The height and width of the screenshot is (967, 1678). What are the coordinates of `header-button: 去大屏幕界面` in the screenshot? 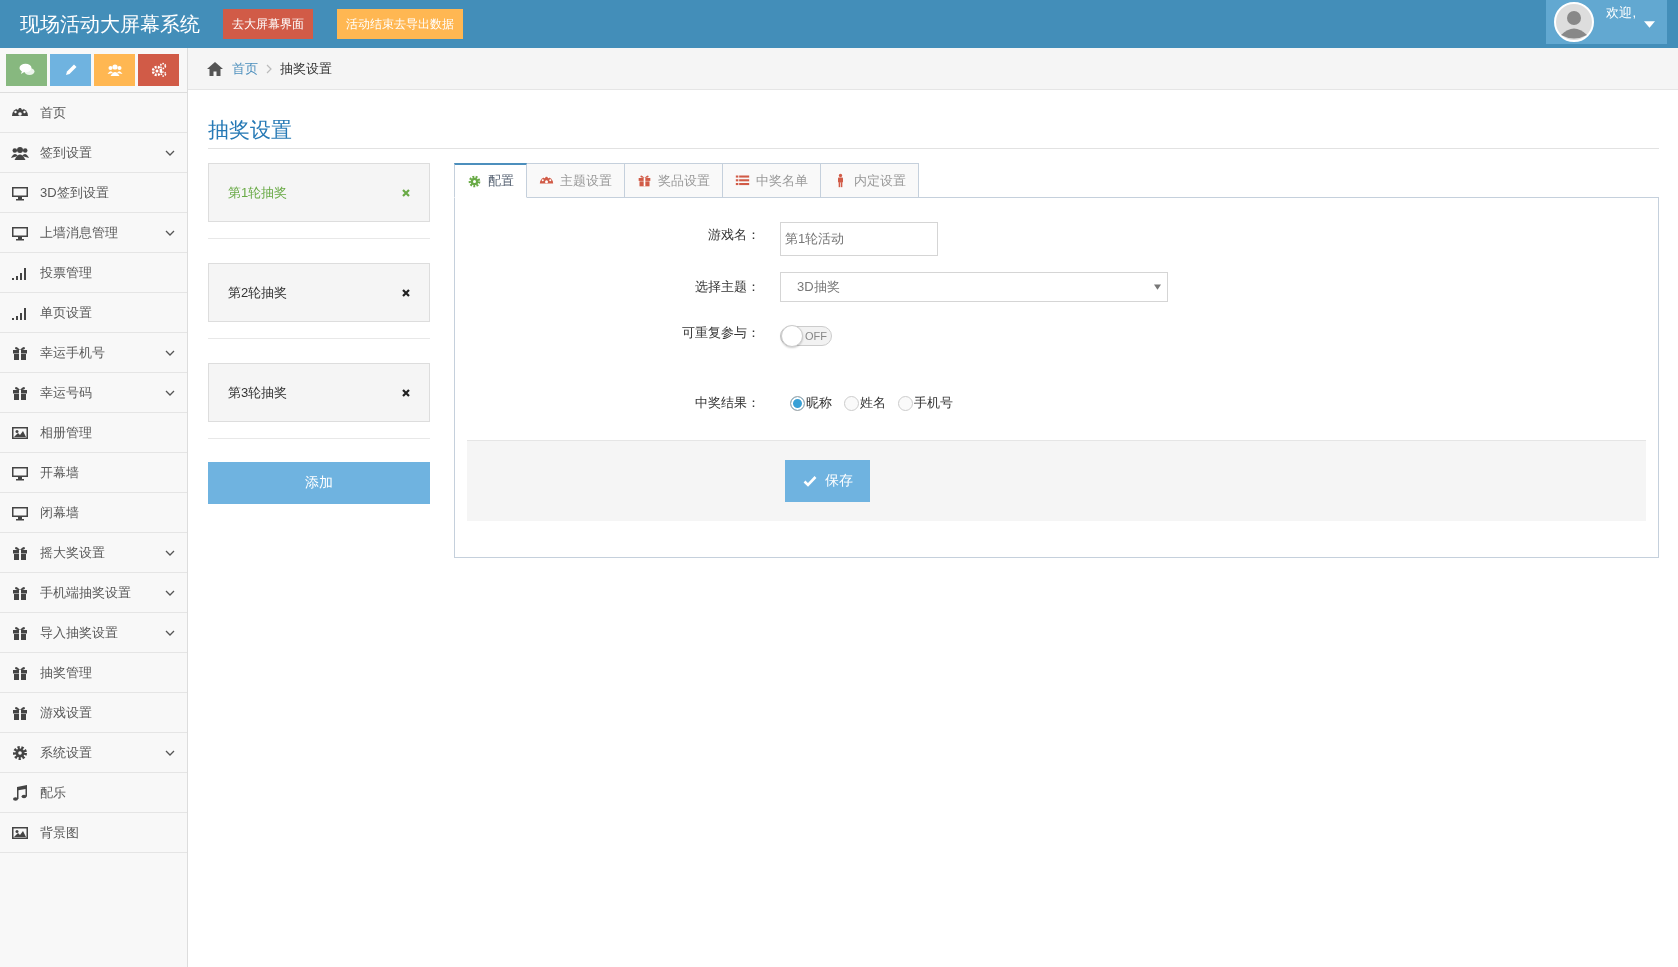 It's located at (268, 24).